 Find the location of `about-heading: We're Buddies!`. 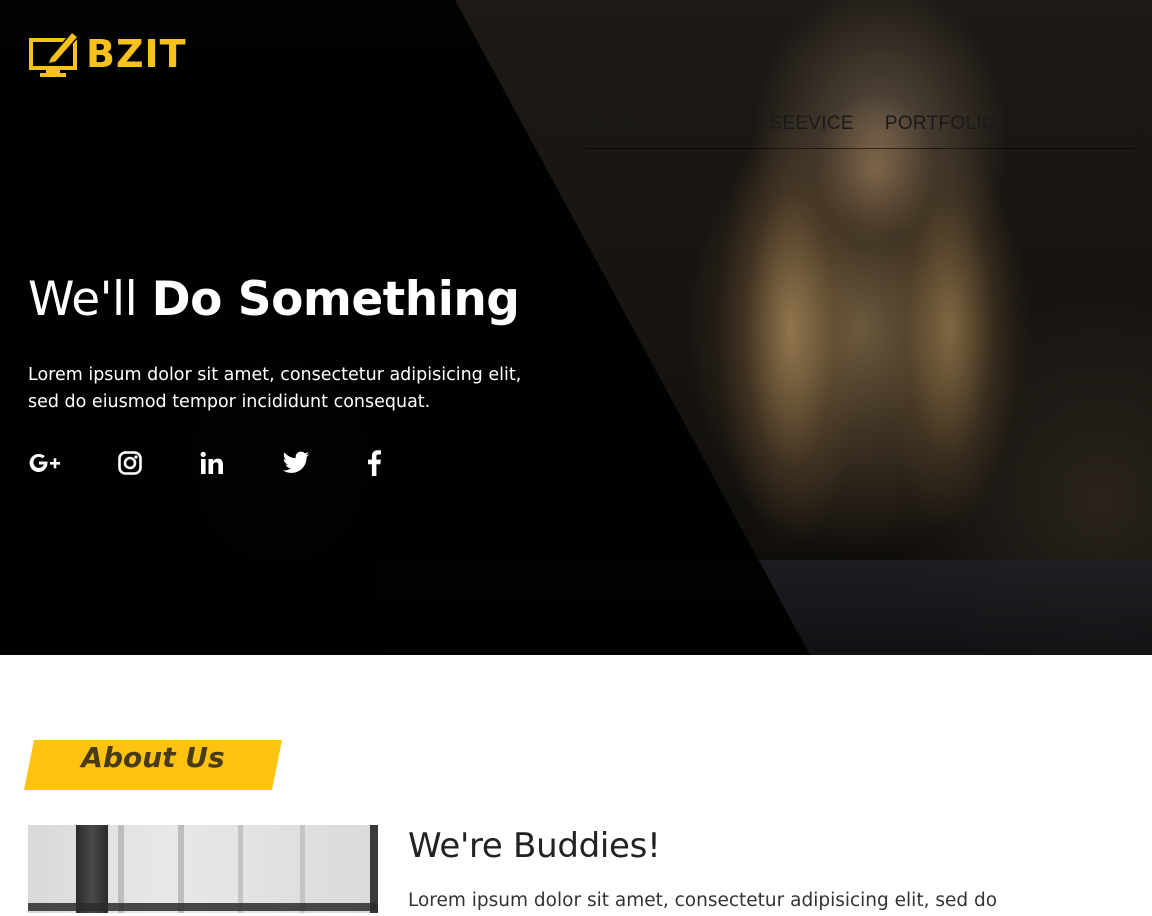

about-heading: We're Buddies! is located at coordinates (534, 846).